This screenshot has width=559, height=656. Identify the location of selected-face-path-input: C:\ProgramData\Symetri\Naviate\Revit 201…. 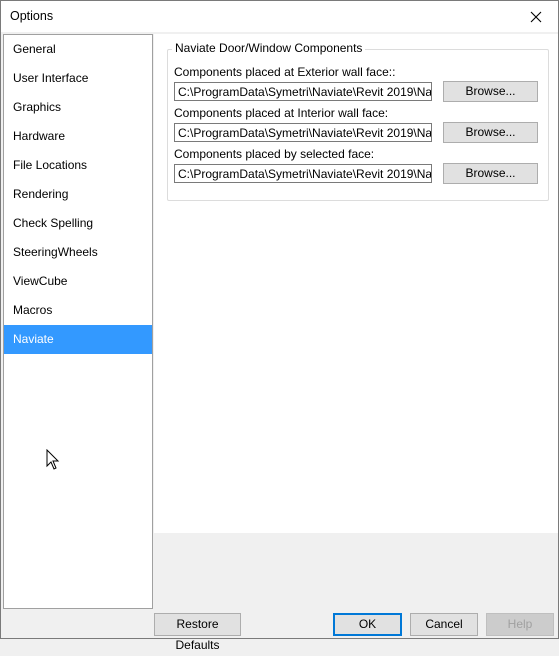
(303, 173).